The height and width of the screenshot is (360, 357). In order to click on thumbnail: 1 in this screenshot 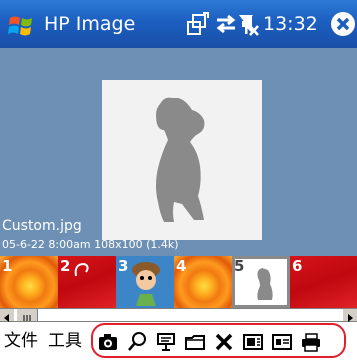, I will do `click(29, 282)`.